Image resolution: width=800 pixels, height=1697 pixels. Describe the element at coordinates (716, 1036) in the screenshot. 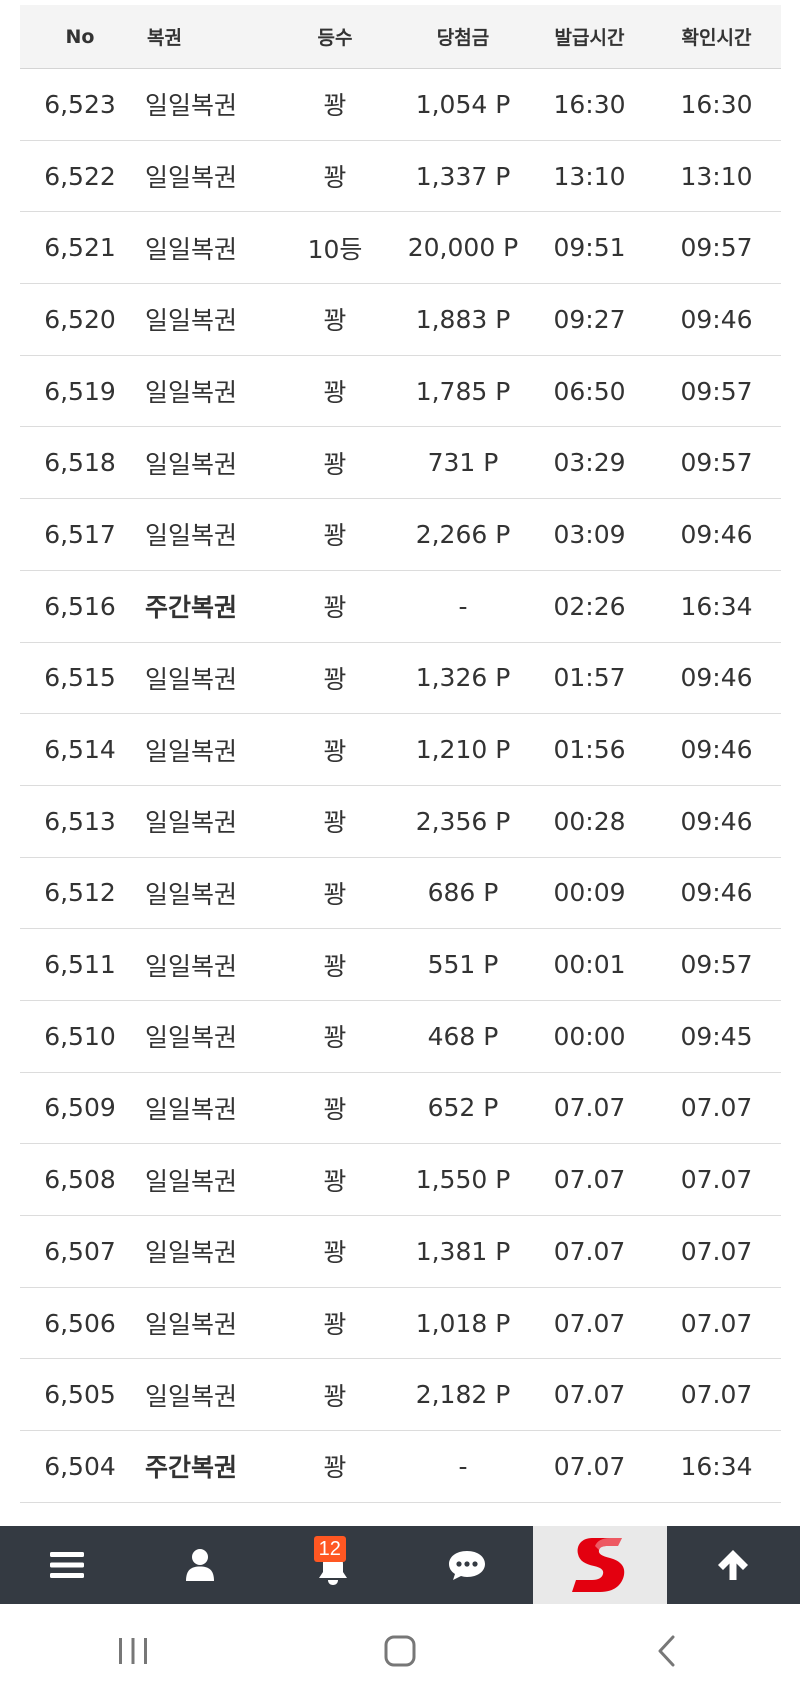

I see `cell-checked: 09:45` at that location.